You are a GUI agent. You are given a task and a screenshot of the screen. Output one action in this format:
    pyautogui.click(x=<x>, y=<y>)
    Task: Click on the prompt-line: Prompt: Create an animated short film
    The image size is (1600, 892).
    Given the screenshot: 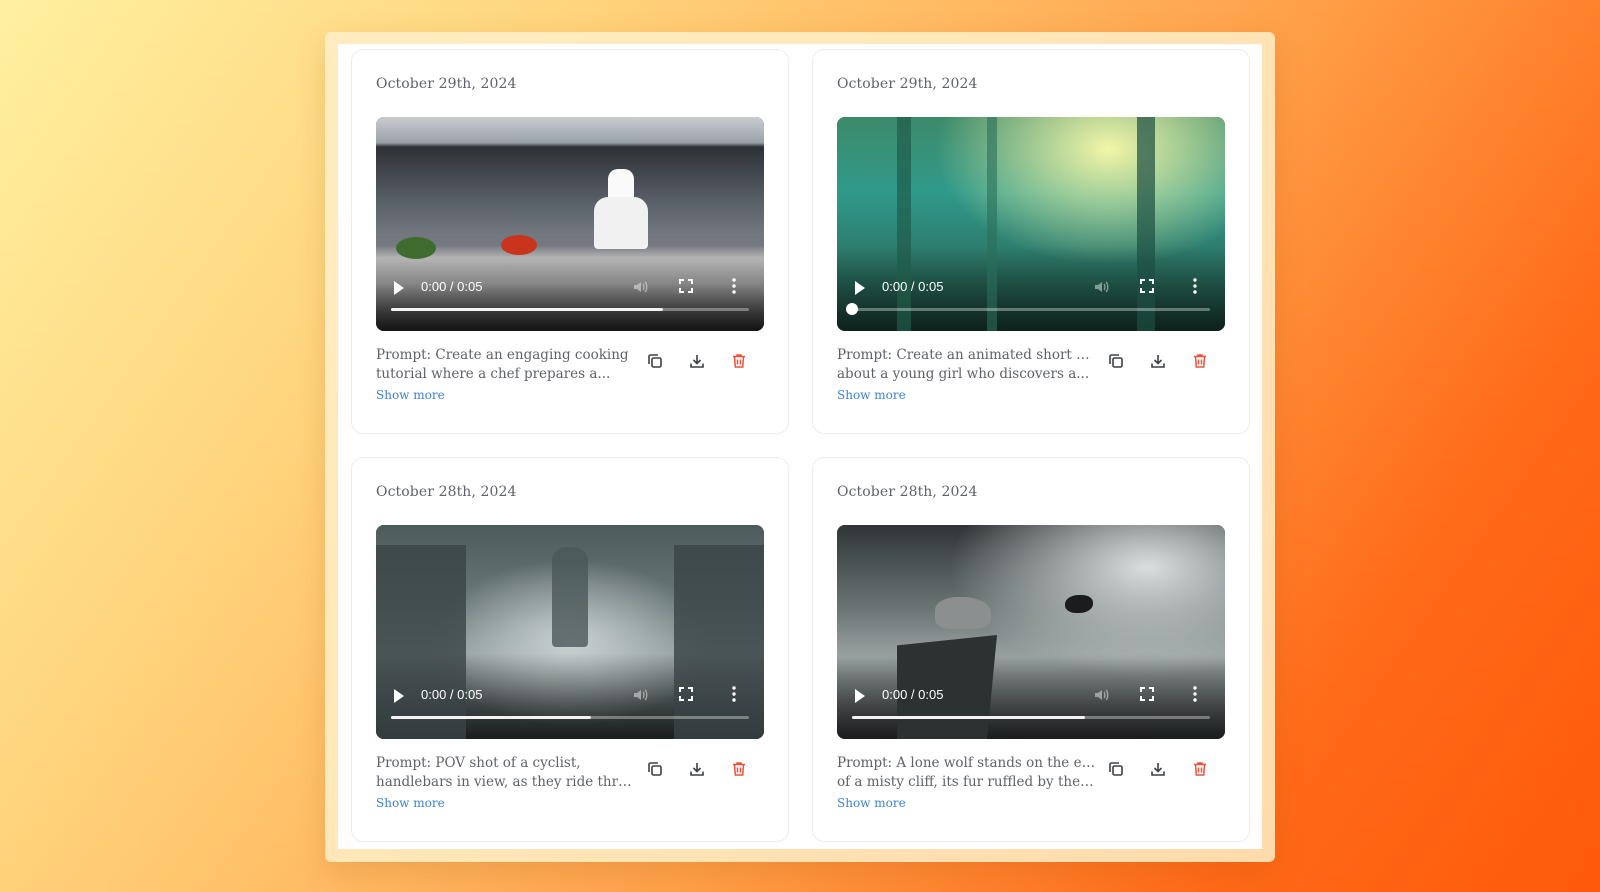 What is the action you would take?
    pyautogui.click(x=967, y=355)
    